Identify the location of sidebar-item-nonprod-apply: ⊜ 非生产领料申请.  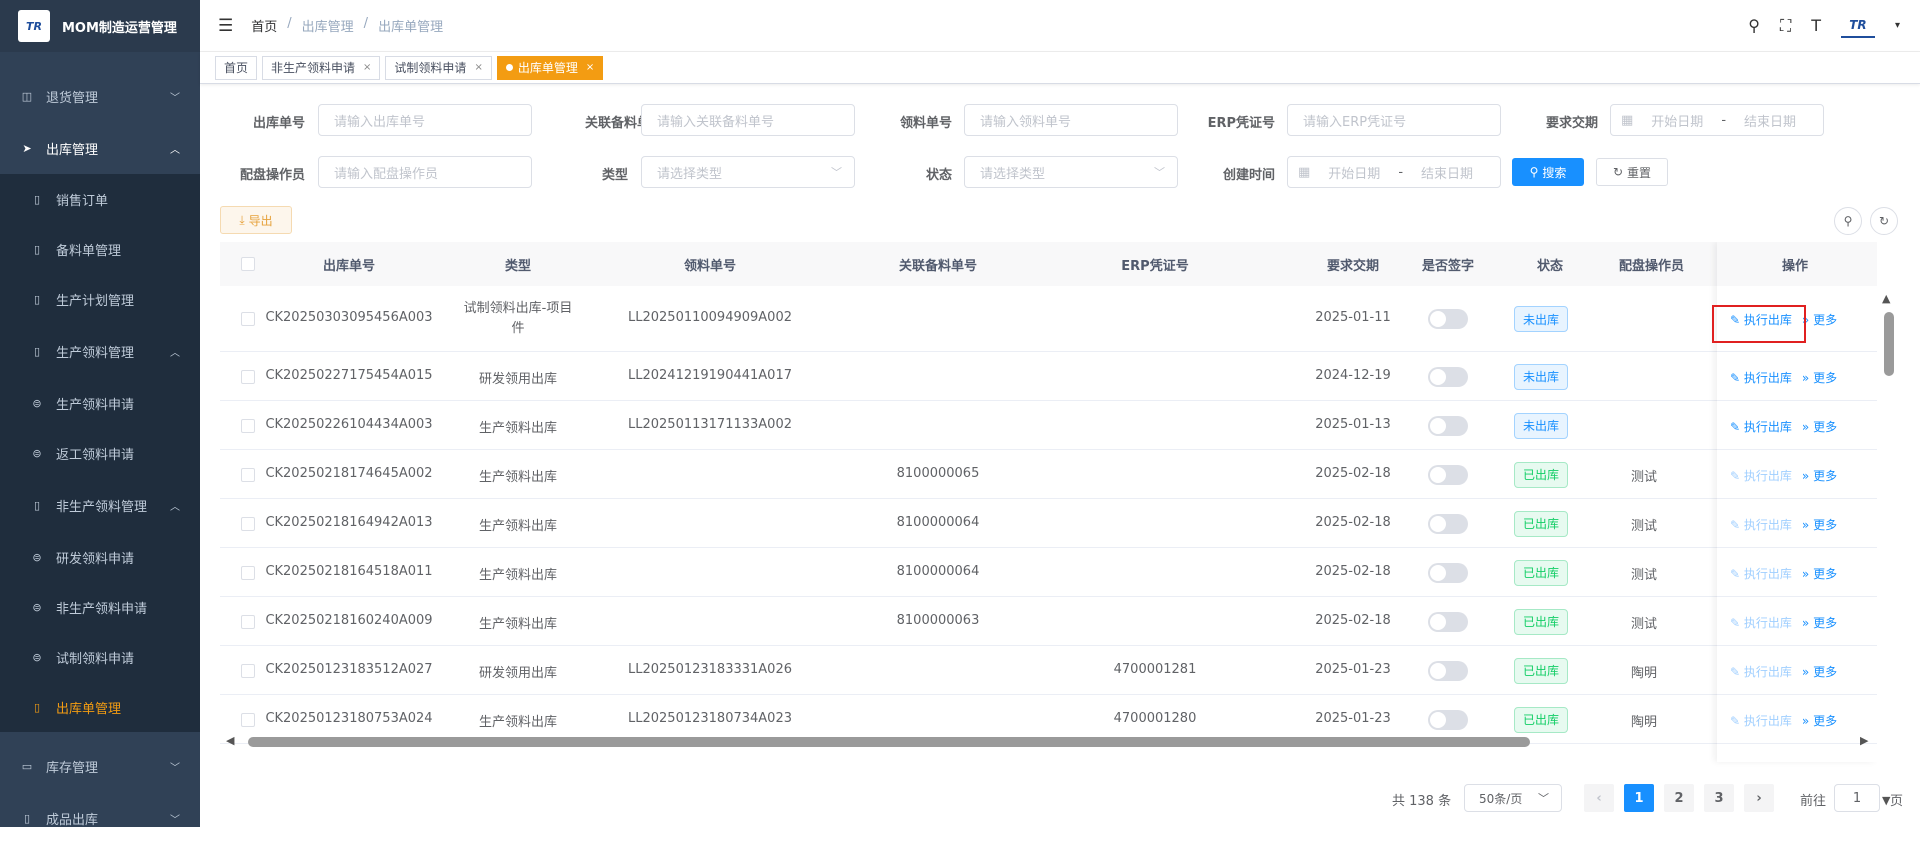
(100, 607).